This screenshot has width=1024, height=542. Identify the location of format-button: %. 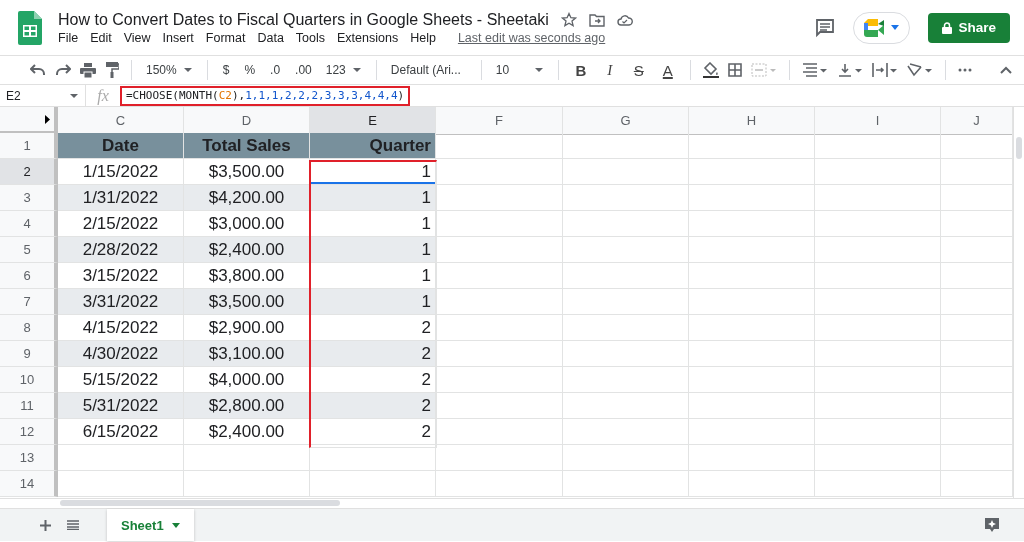
(250, 70).